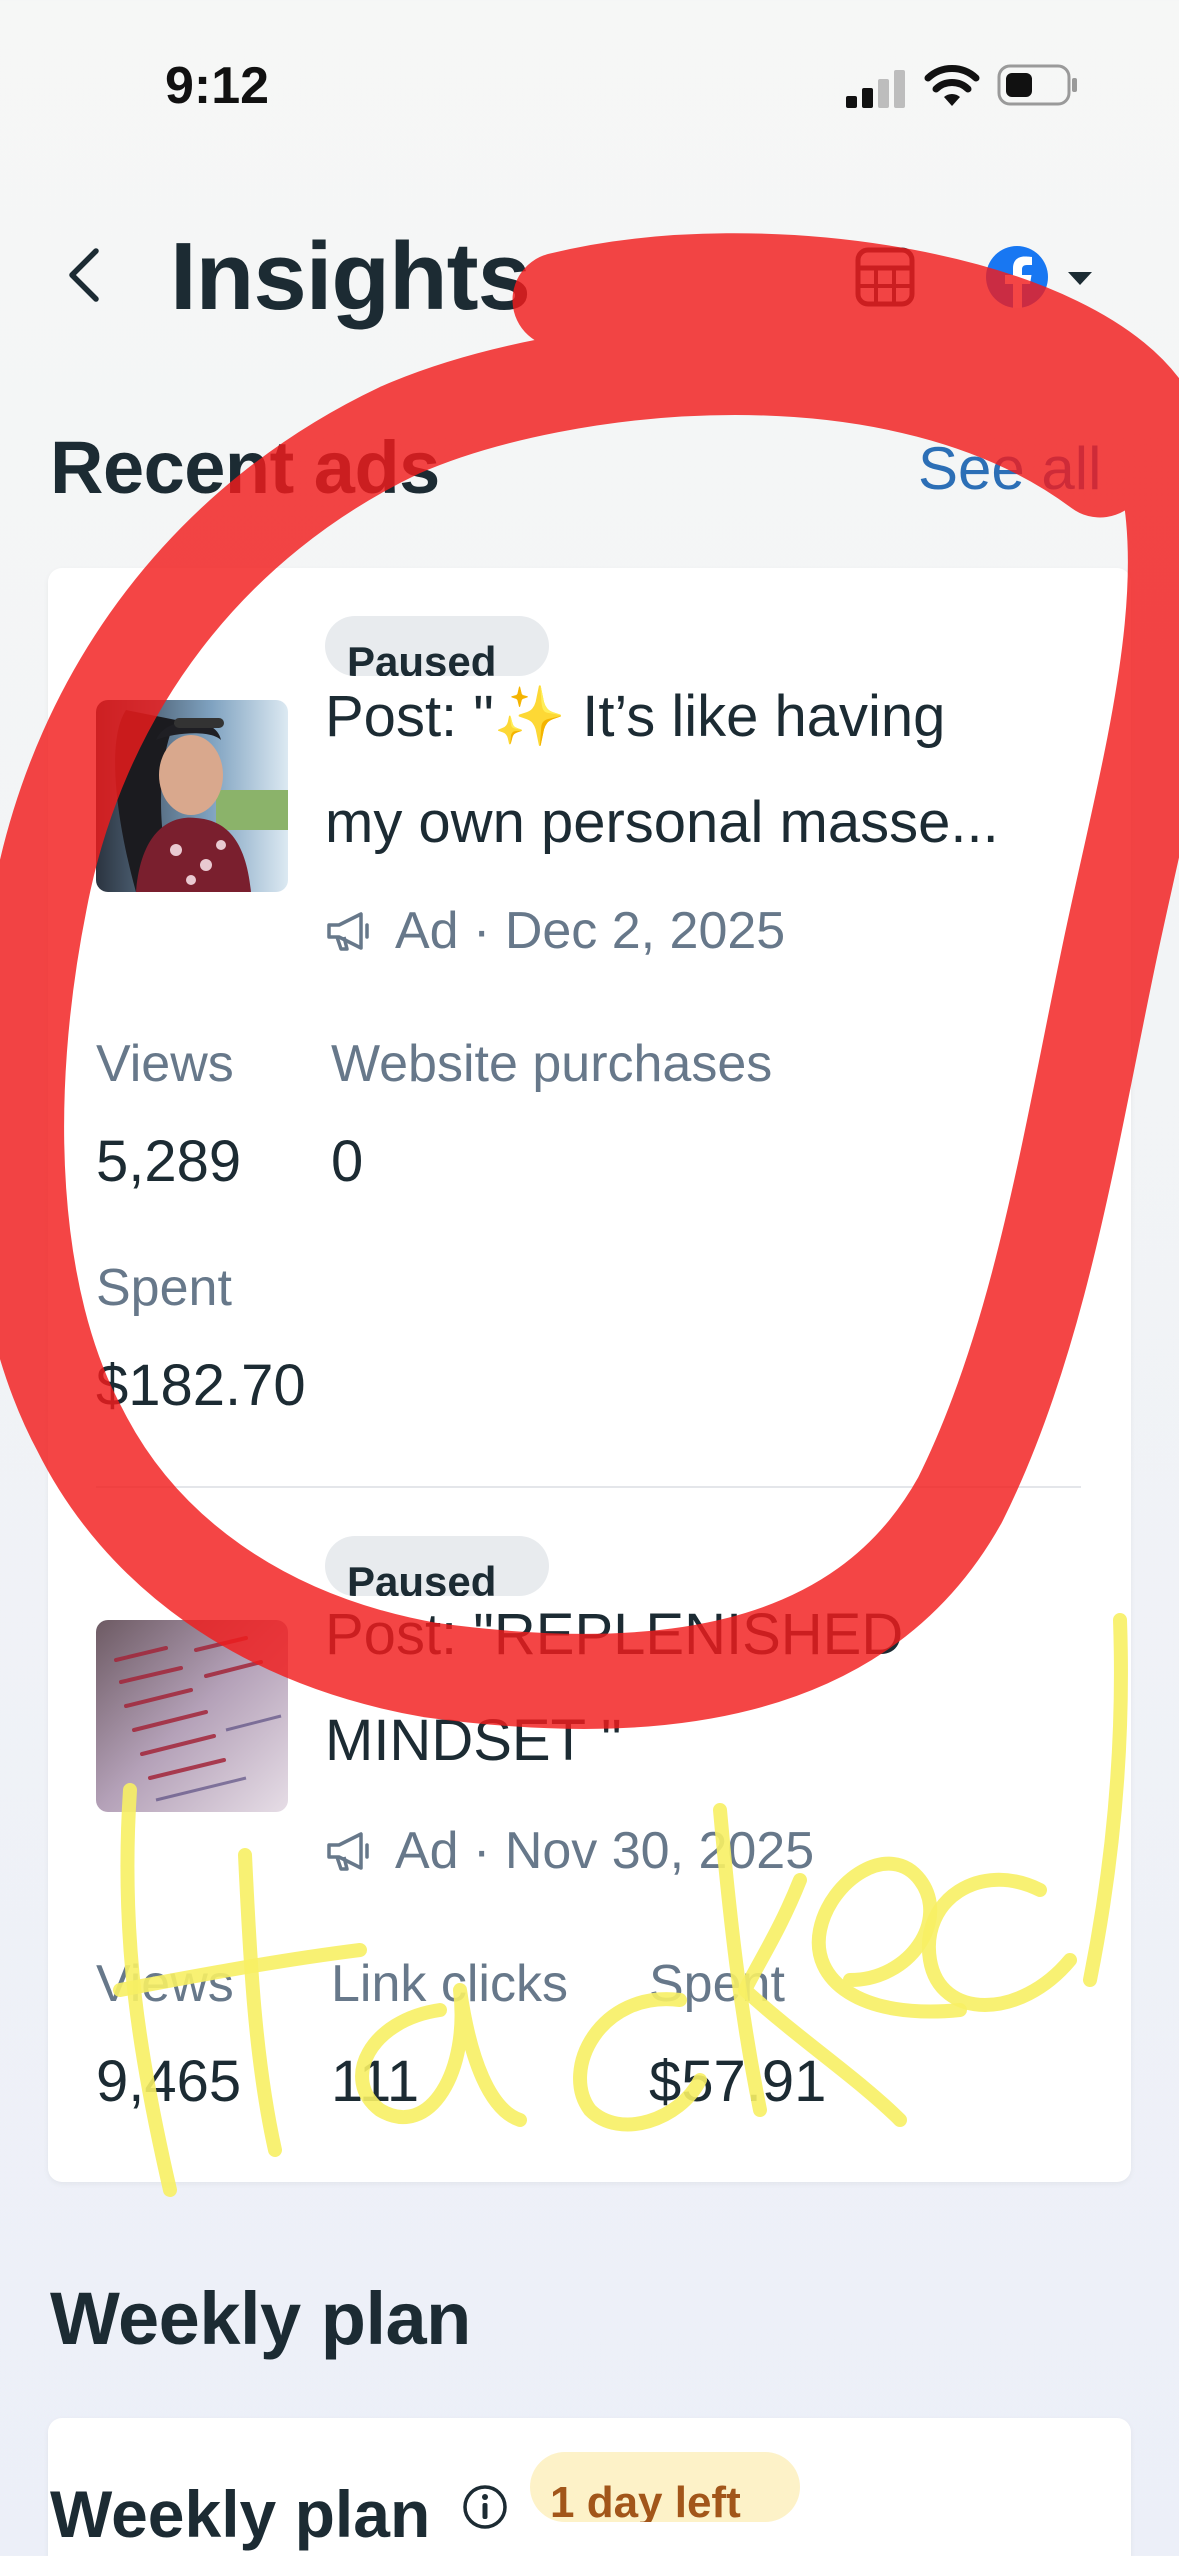 The height and width of the screenshot is (2556, 1179). Describe the element at coordinates (1037, 85) in the screenshot. I see `battery-icon` at that location.